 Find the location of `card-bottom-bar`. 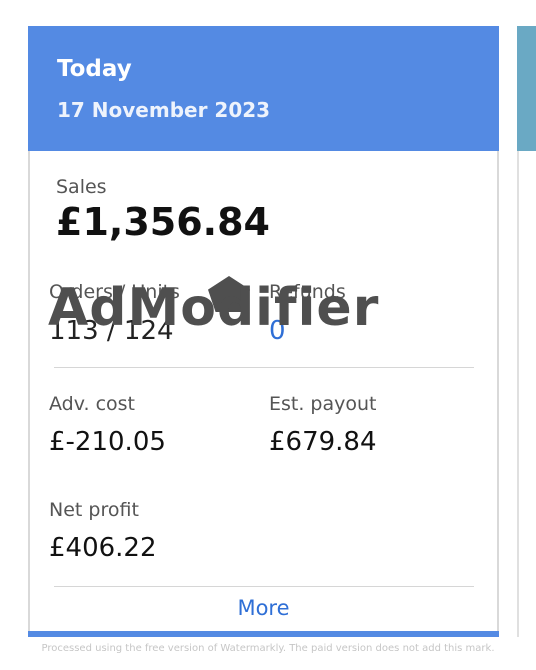

card-bottom-bar is located at coordinates (263, 634).